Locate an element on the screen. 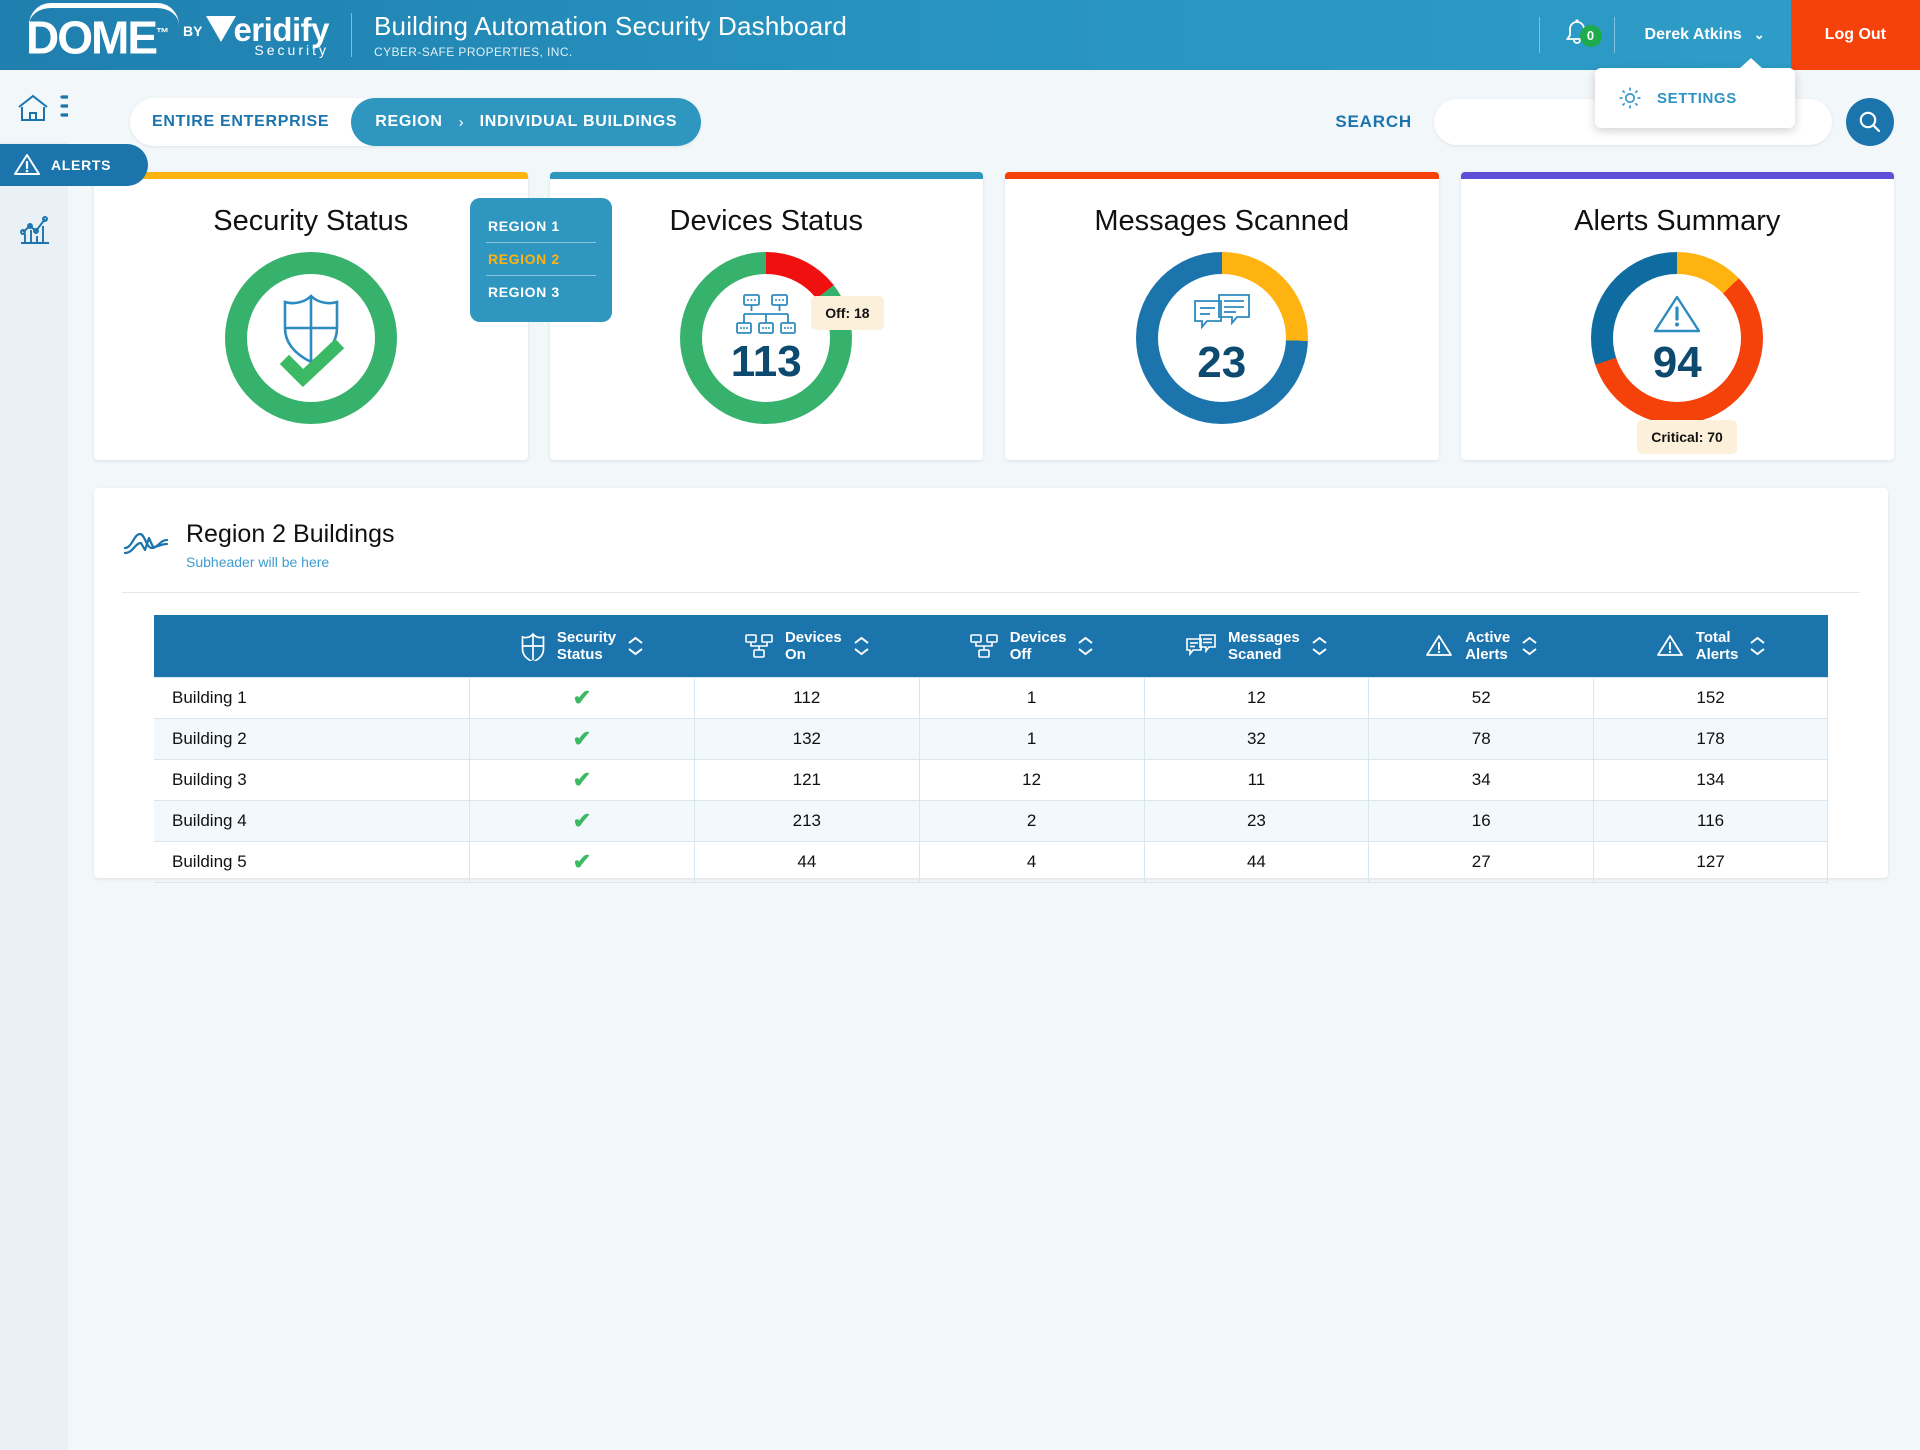 This screenshot has height=1450, width=1920. cell-devices-on: 44 is located at coordinates (807, 861).